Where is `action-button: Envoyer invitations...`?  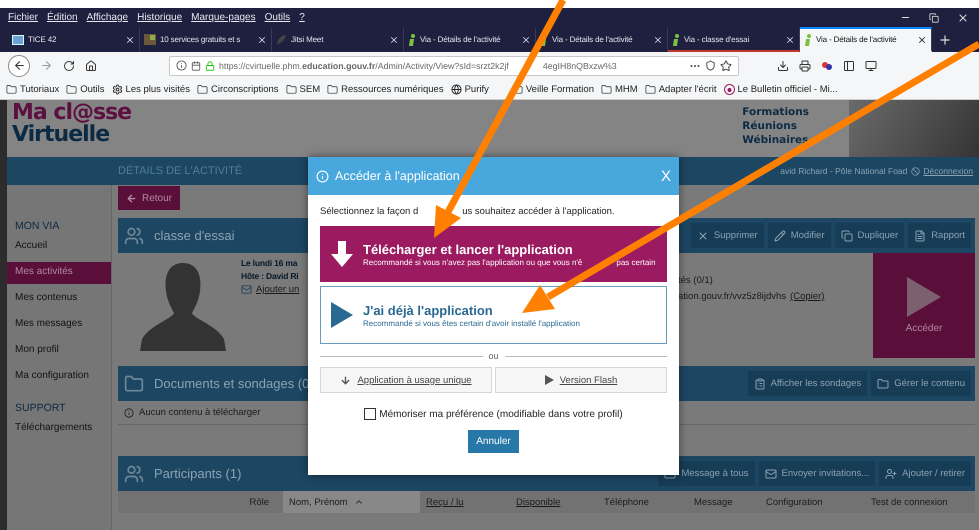 action-button: Envoyer invitations... is located at coordinates (817, 473).